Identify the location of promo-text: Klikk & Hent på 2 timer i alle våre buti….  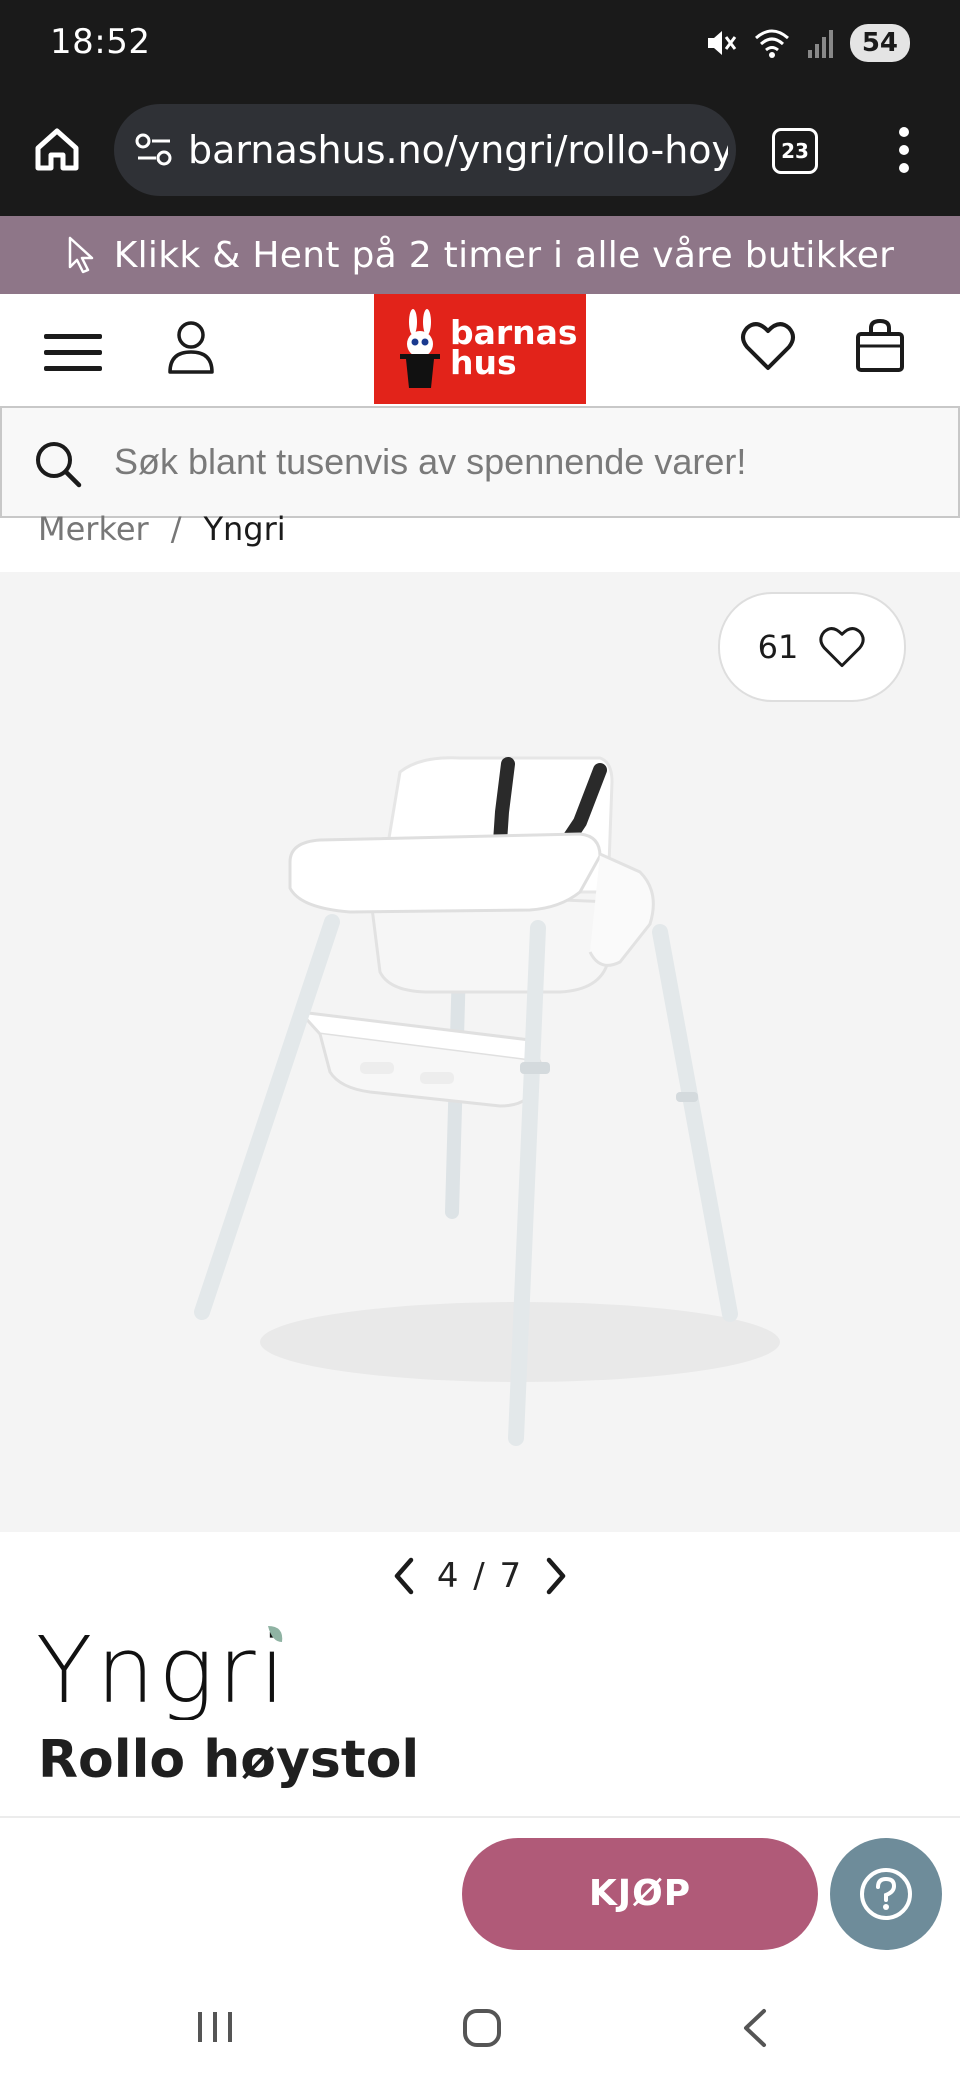
(504, 255).